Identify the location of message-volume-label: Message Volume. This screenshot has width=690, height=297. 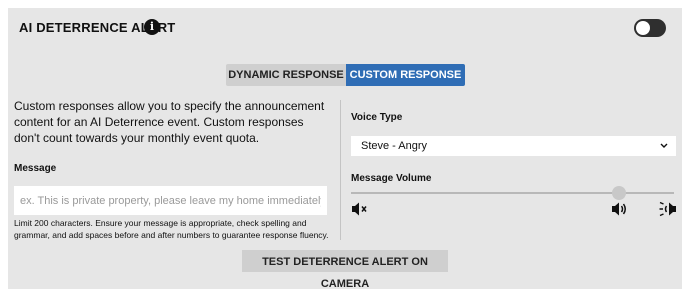
(391, 178).